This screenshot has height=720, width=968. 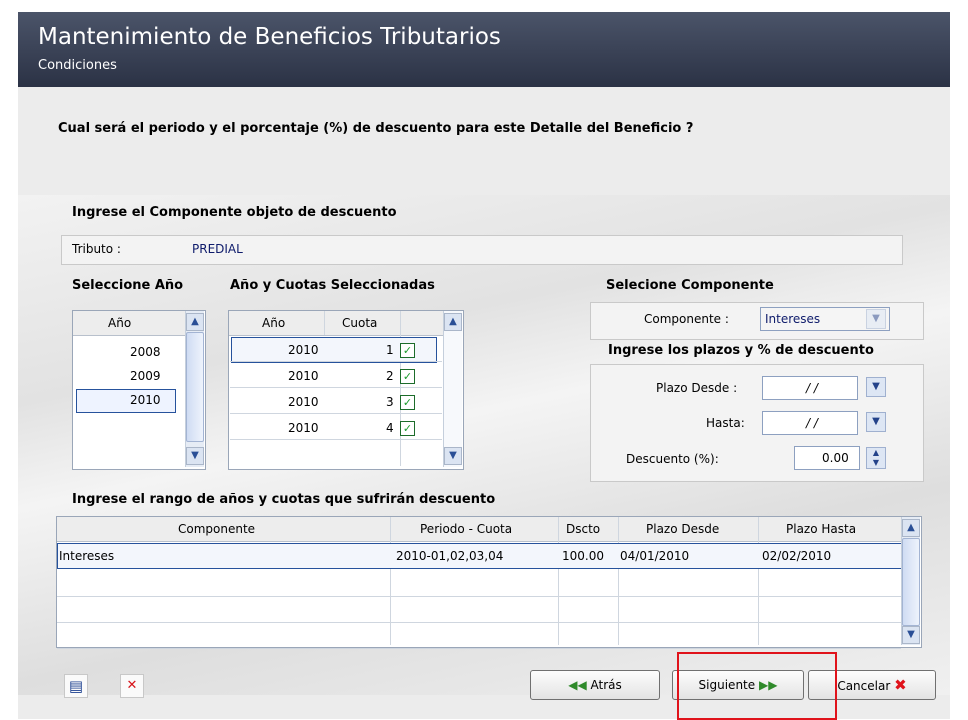 I want to click on close-icon: ✖, so click(x=900, y=685).